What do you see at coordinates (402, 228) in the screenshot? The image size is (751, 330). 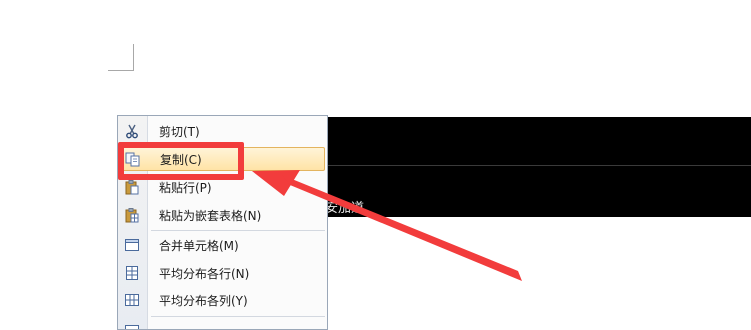 I see `red-arrow-shaft` at bounding box center [402, 228].